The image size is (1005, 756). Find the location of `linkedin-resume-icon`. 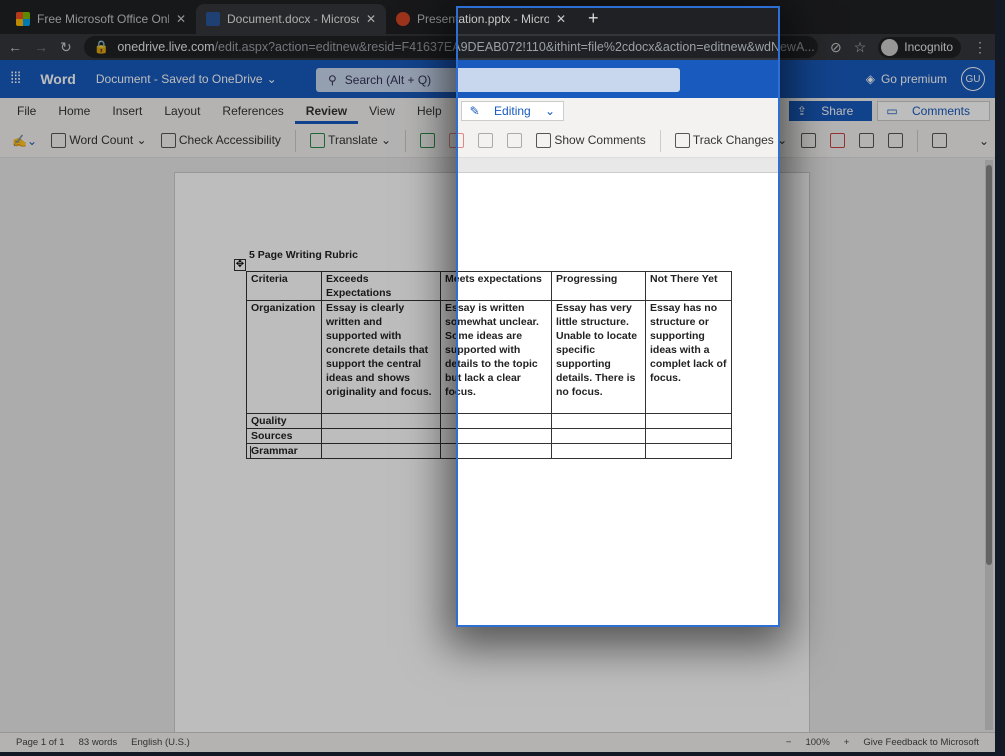

linkedin-resume-icon is located at coordinates (940, 140).